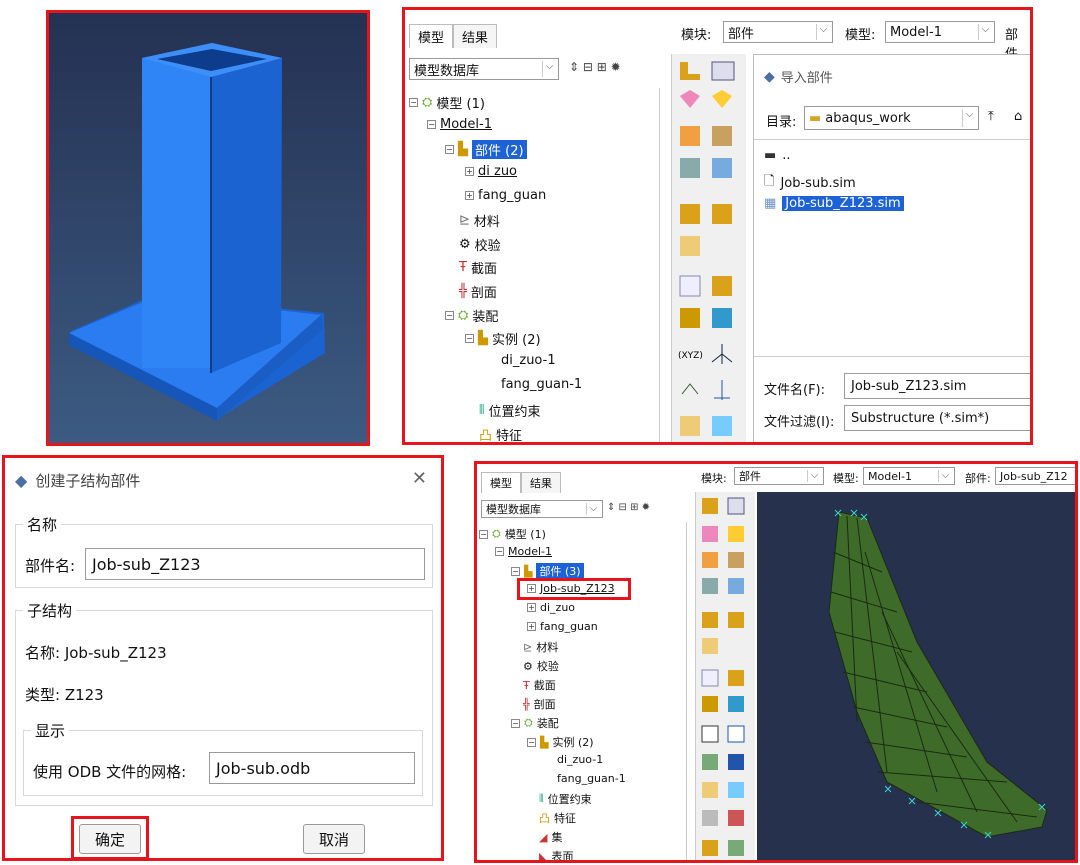 This screenshot has width=1080, height=865. I want to click on tree-label: 部件 (2), so click(499, 149).